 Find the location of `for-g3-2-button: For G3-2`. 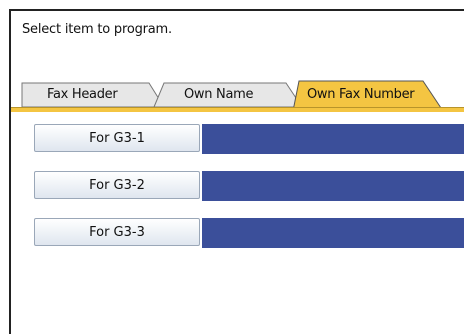

for-g3-2-button: For G3-2 is located at coordinates (117, 185).